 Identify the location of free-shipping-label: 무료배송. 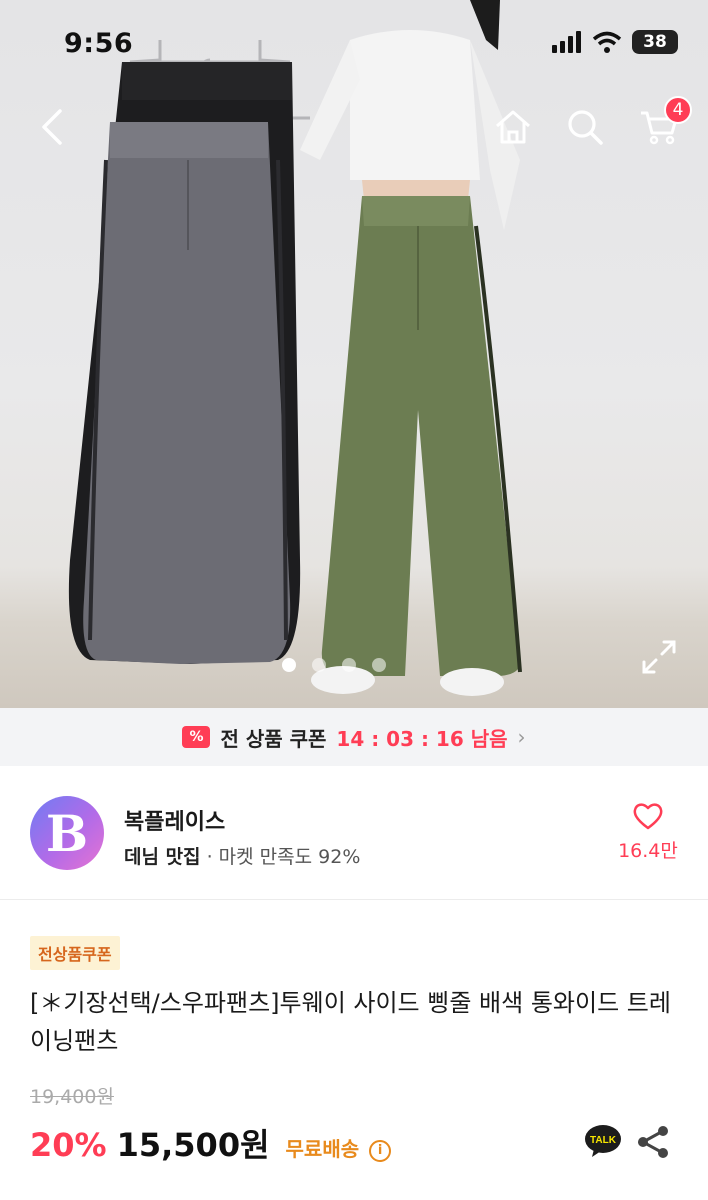
(322, 1149).